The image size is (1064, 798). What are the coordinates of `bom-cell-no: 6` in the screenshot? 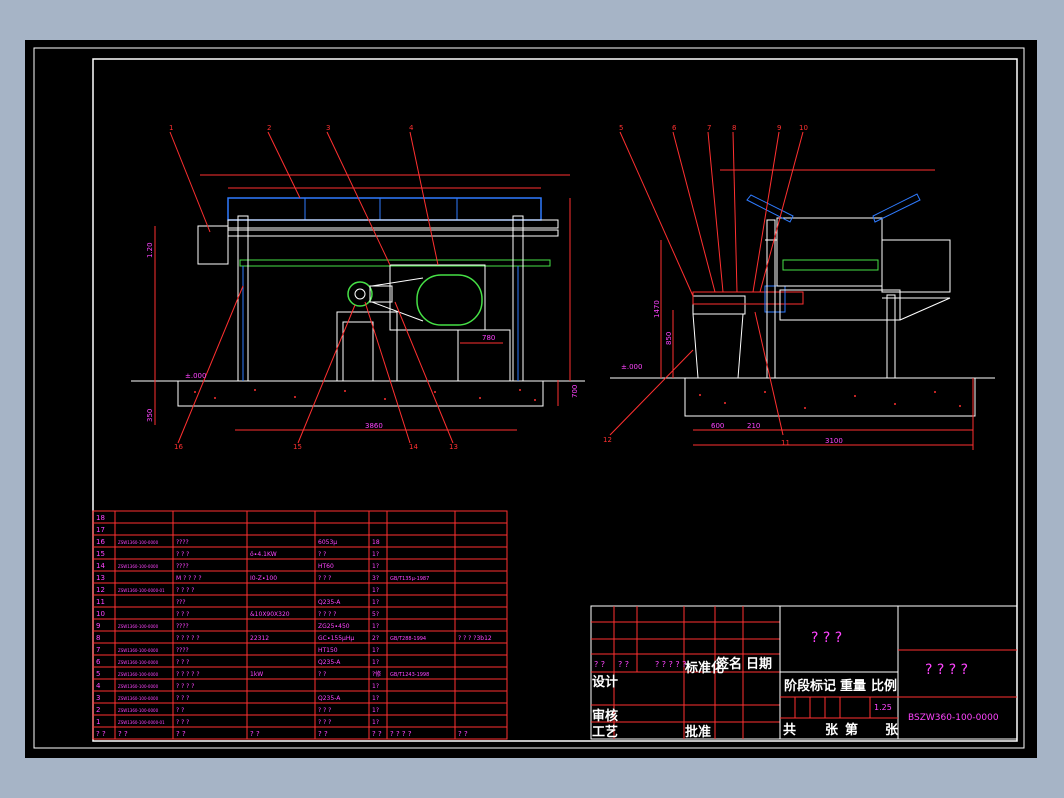 It's located at (98, 662).